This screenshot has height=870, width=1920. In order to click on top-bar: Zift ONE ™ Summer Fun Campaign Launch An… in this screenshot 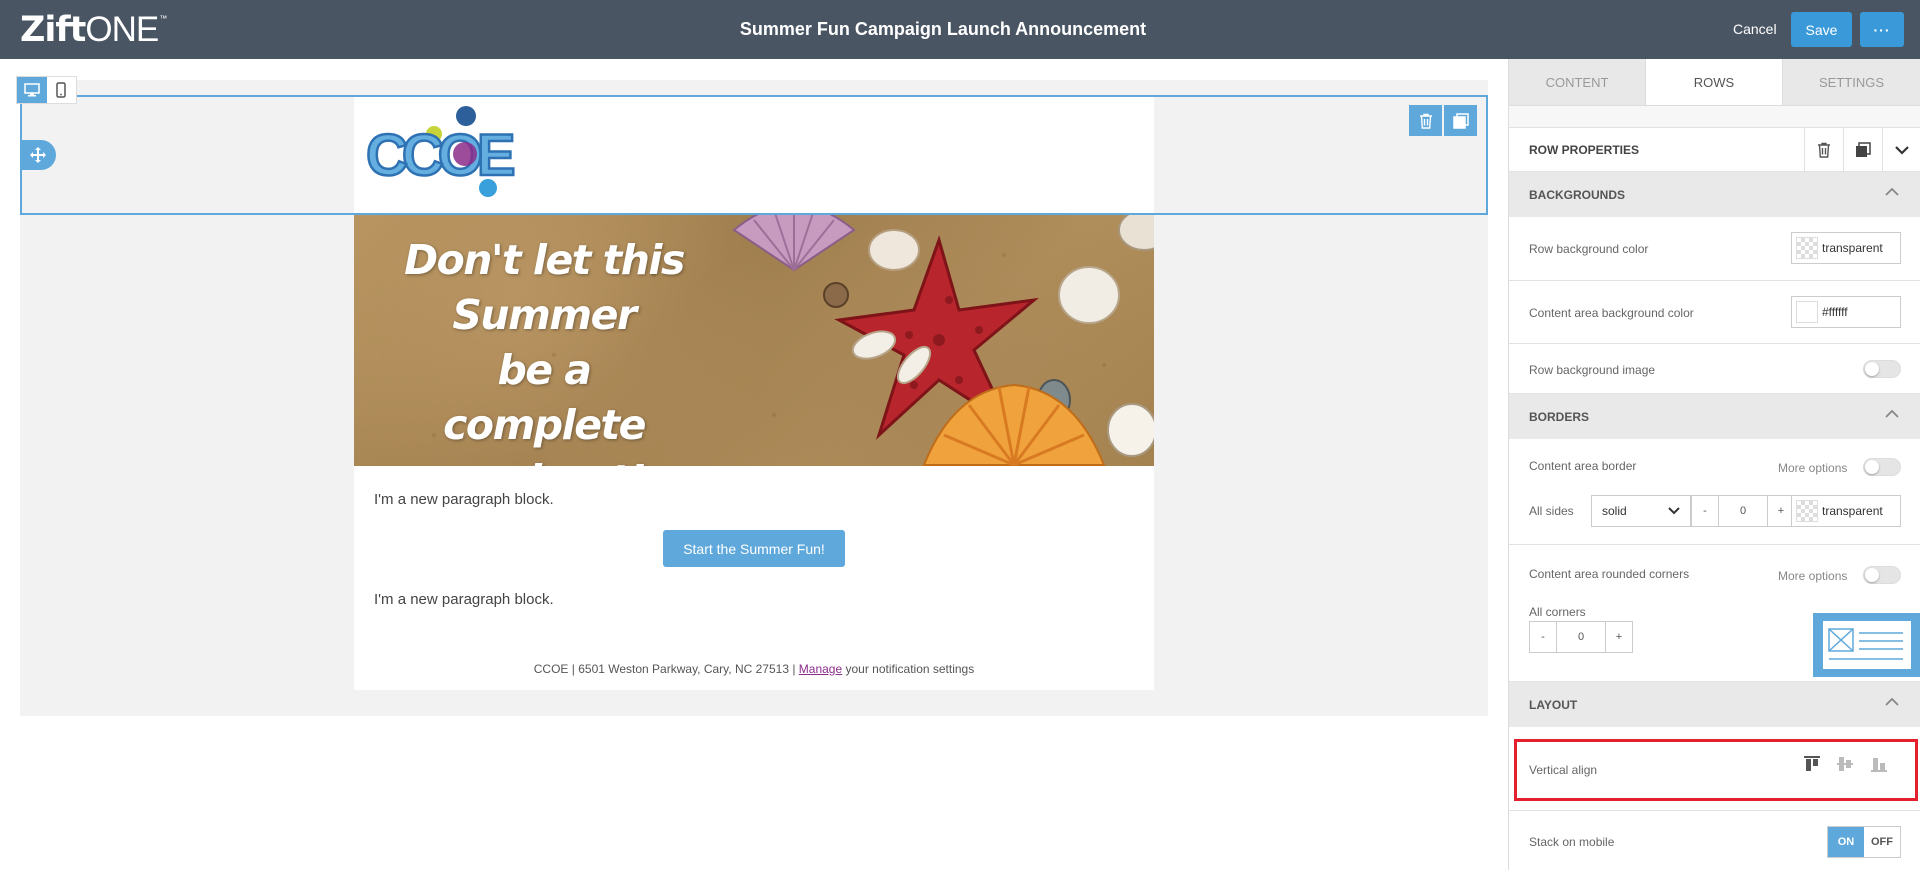, I will do `click(960, 29)`.